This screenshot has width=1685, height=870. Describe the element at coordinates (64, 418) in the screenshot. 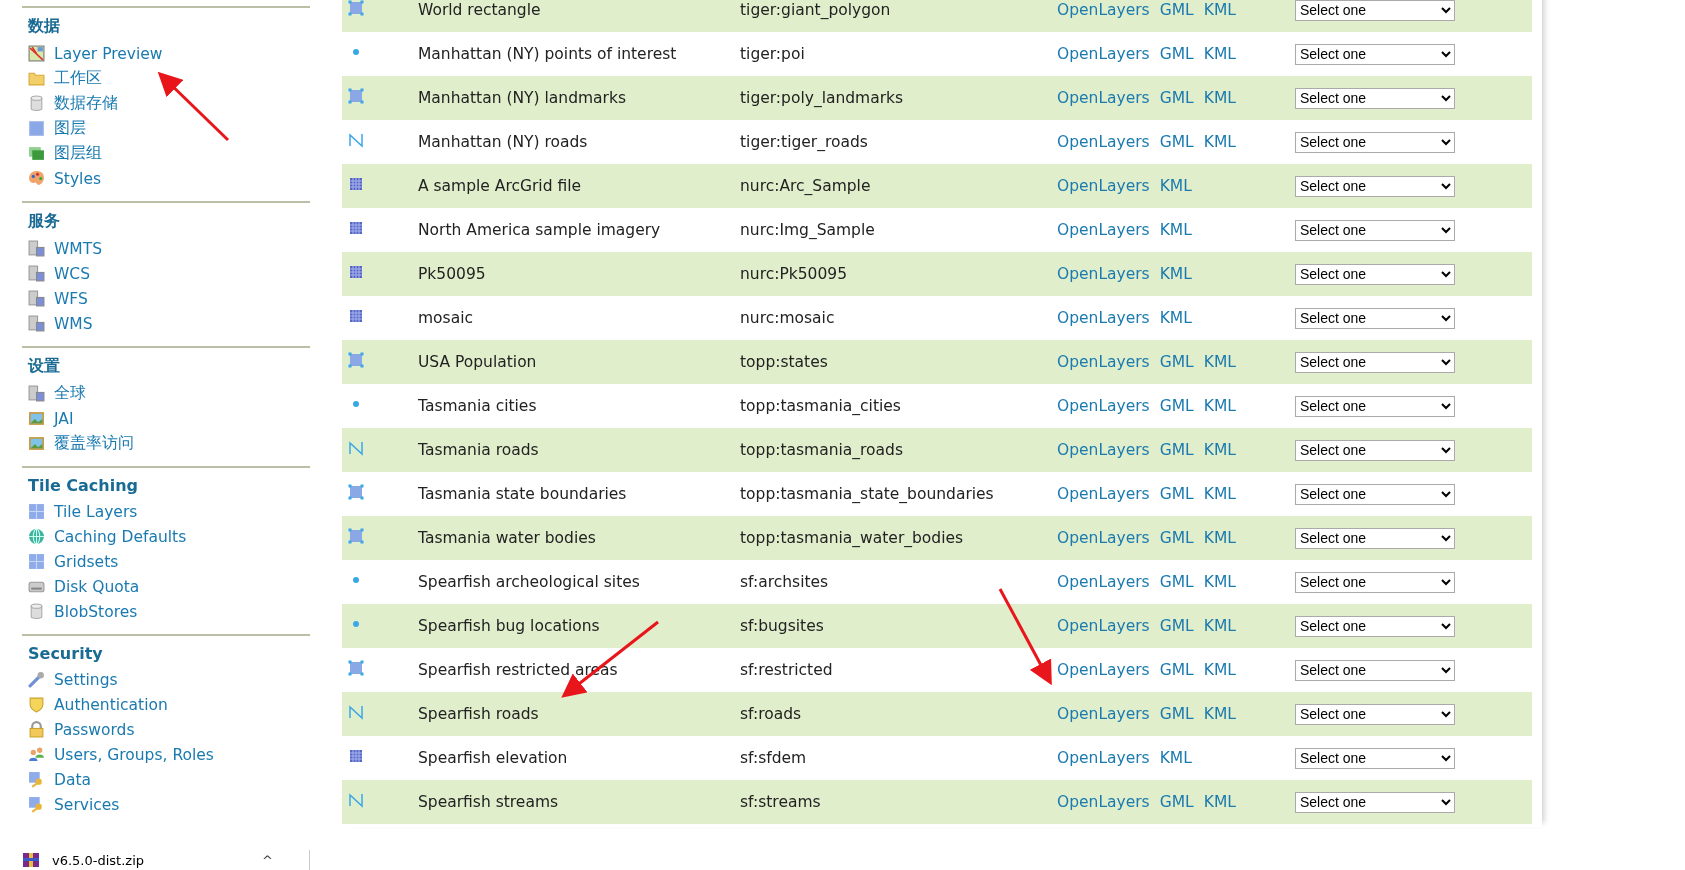

I see `menu-link: JAI` at that location.